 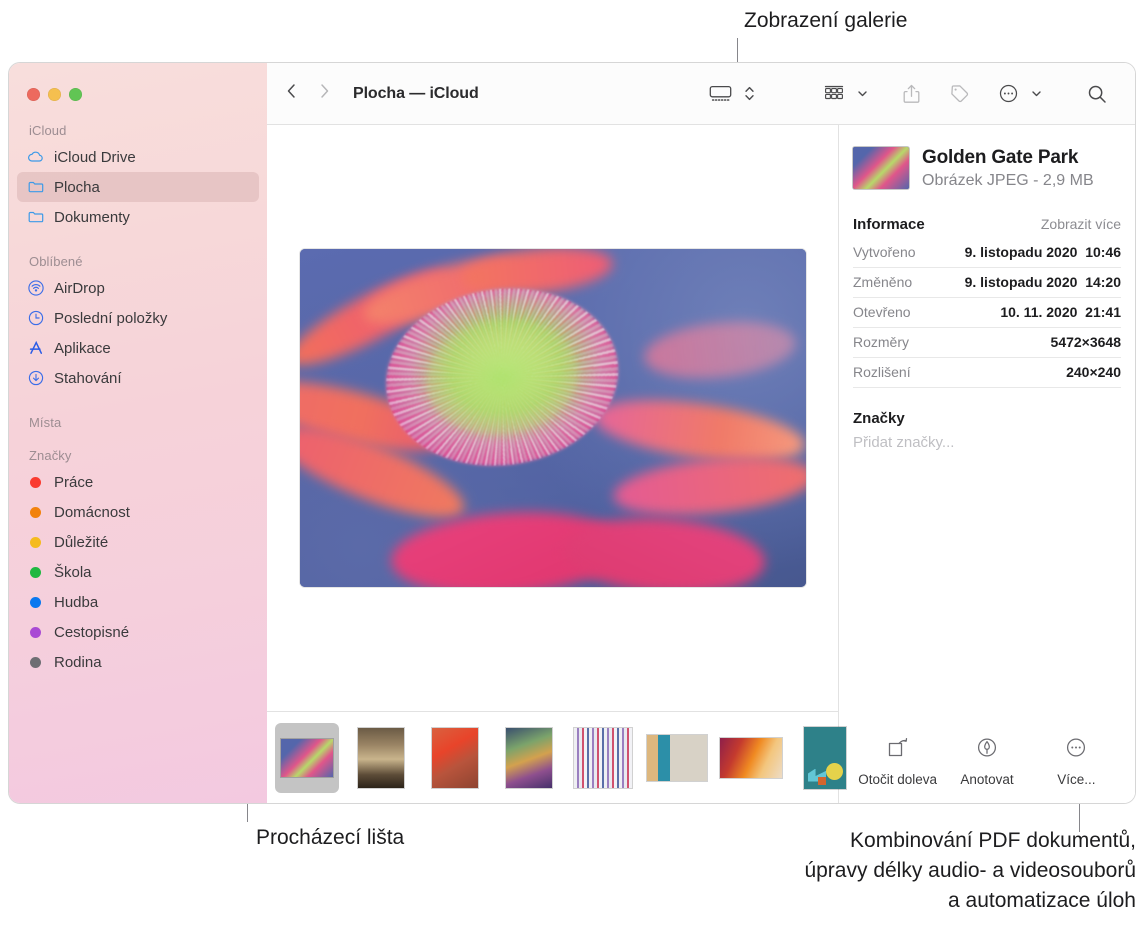 I want to click on info-value: 10. 11. 2020 21:41, so click(x=1060, y=312).